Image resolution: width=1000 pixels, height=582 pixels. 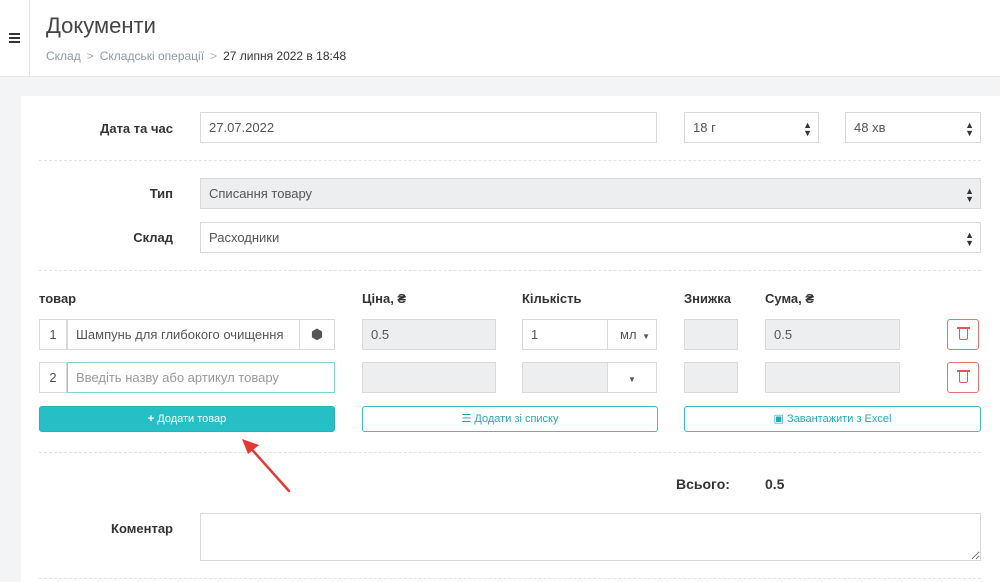 I want to click on hamburger-icon, so click(x=14, y=39).